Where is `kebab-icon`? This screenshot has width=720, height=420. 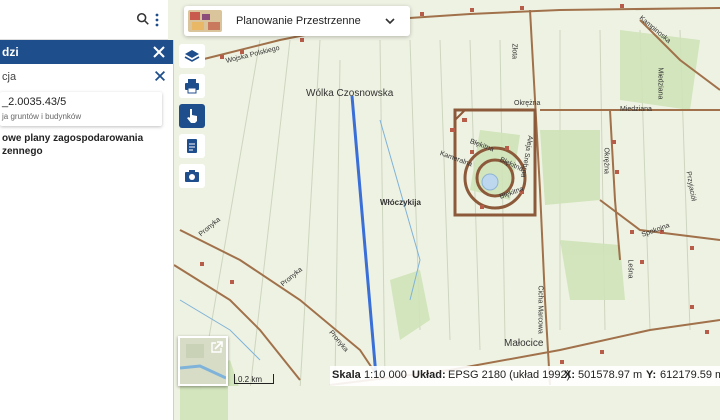 kebab-icon is located at coordinates (157, 20).